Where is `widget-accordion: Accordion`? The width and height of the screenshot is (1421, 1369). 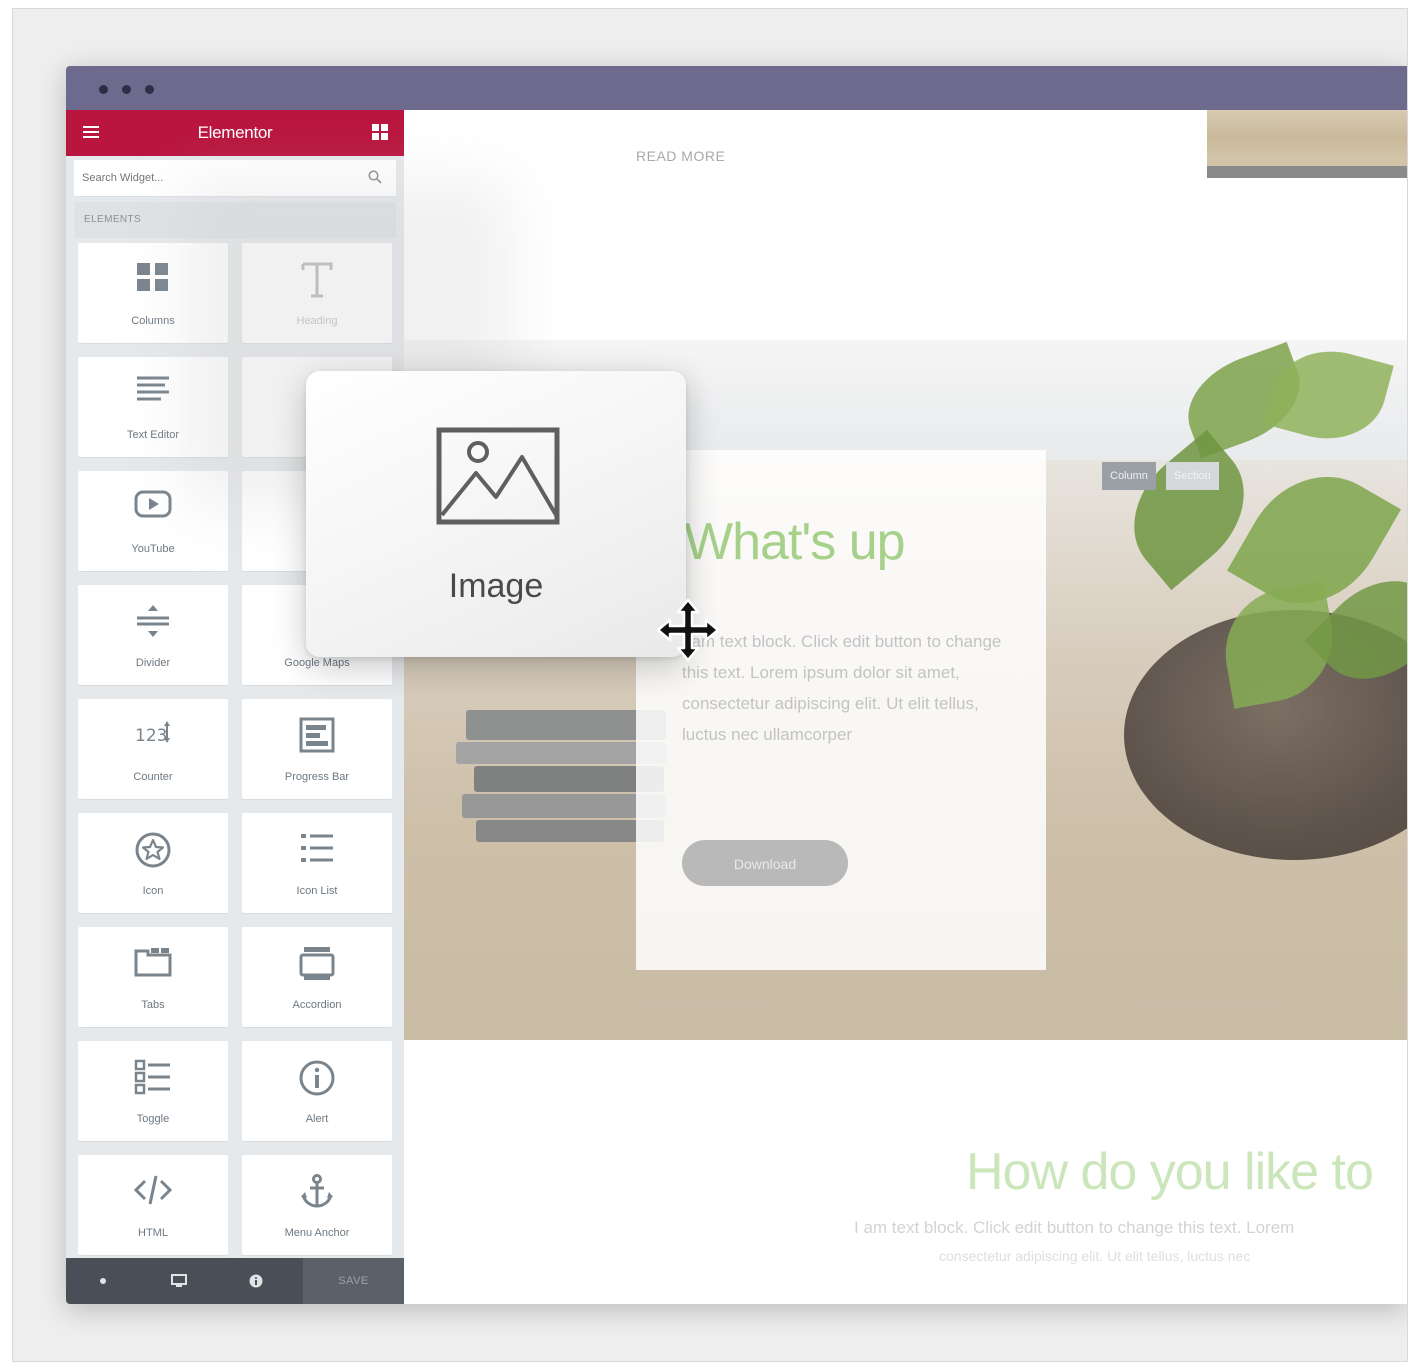
widget-accordion: Accordion is located at coordinates (317, 977).